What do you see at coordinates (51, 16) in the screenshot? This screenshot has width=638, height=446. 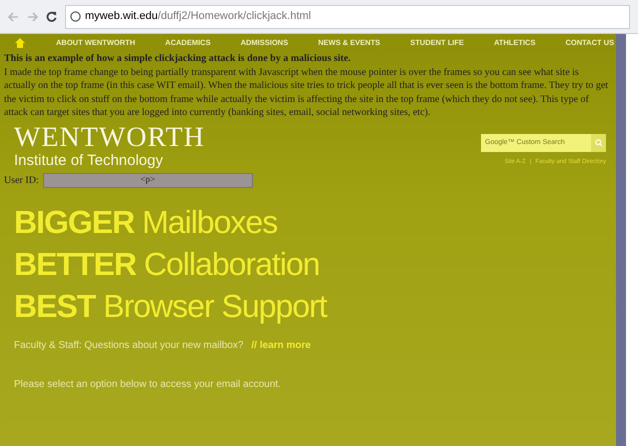 I see `reload-icon` at bounding box center [51, 16].